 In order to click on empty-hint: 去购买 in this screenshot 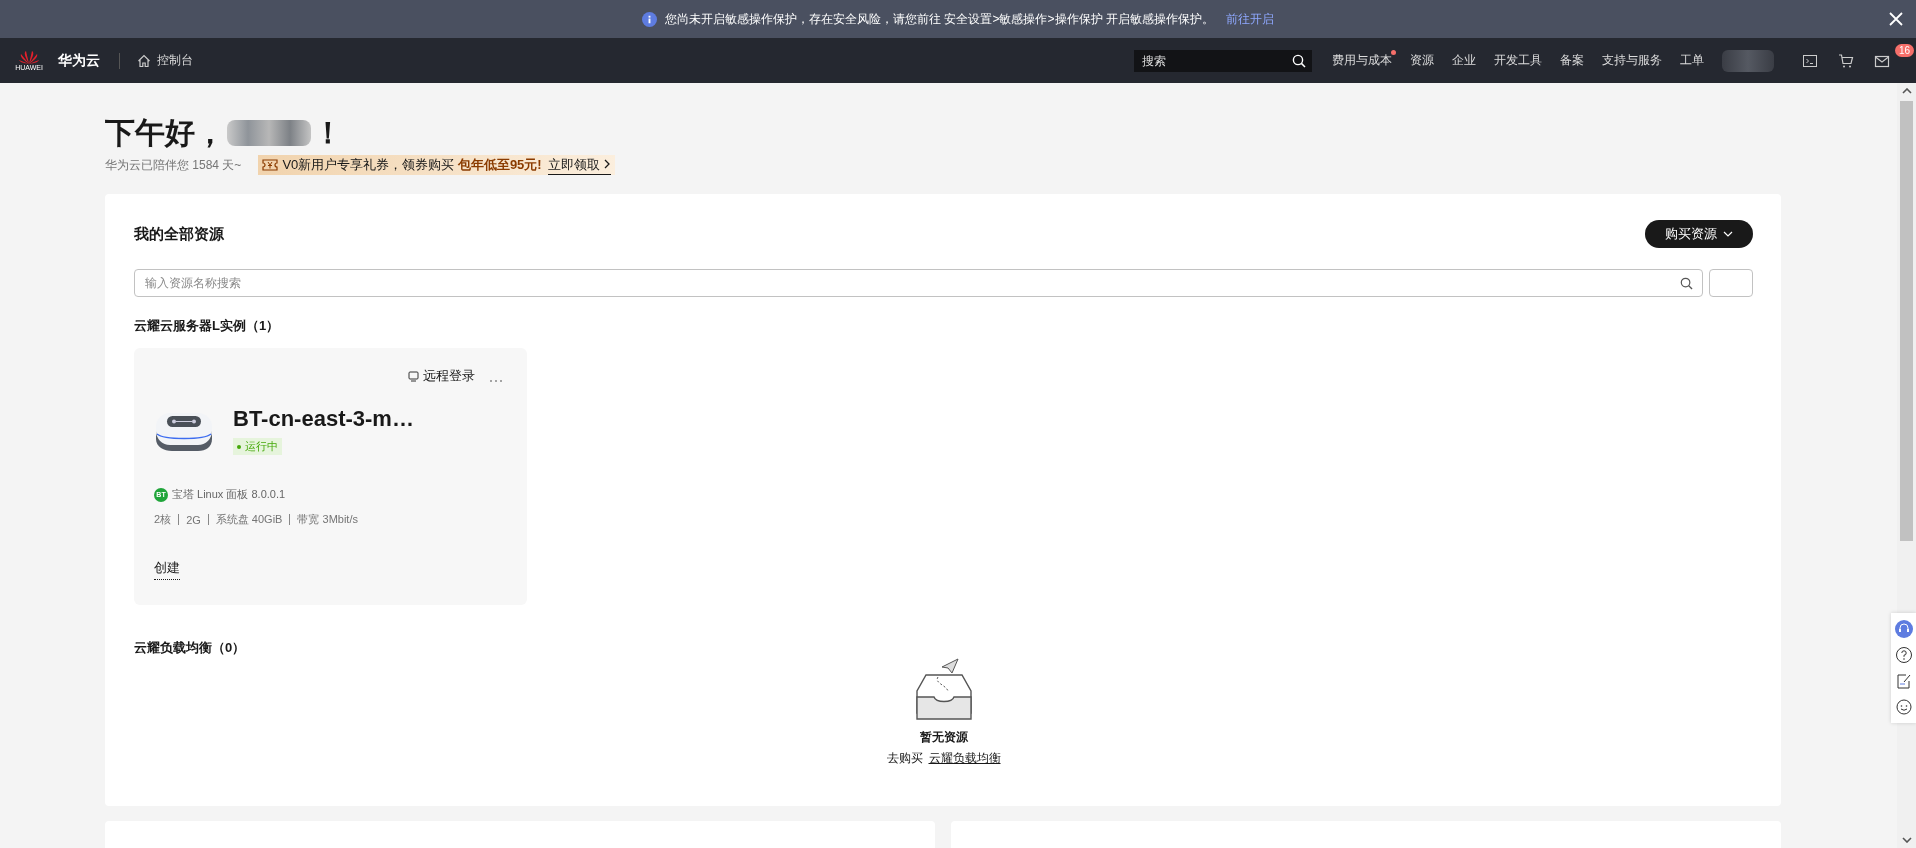, I will do `click(904, 758)`.